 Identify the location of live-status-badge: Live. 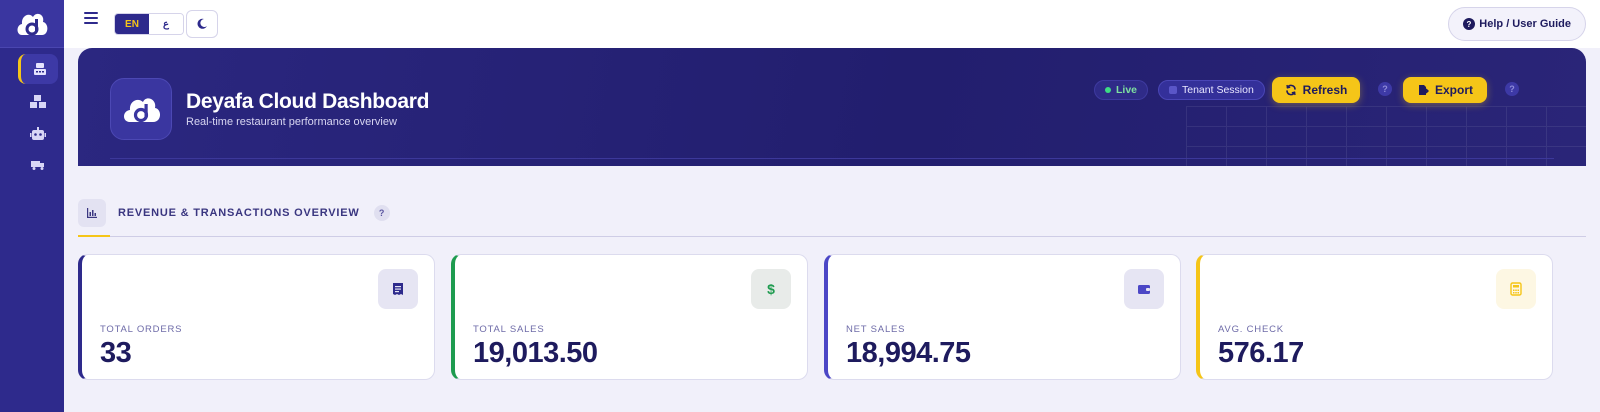
(1121, 90).